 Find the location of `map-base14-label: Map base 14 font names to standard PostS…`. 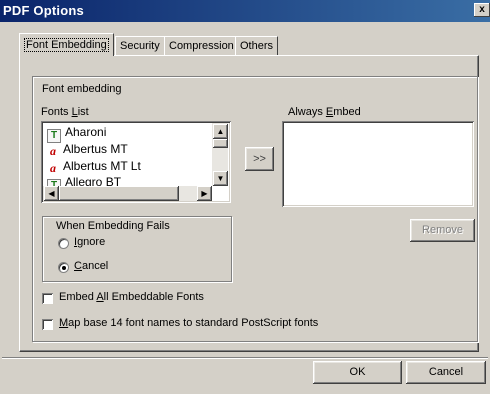

map-base14-label: Map base 14 font names to standard PostS… is located at coordinates (188, 323).